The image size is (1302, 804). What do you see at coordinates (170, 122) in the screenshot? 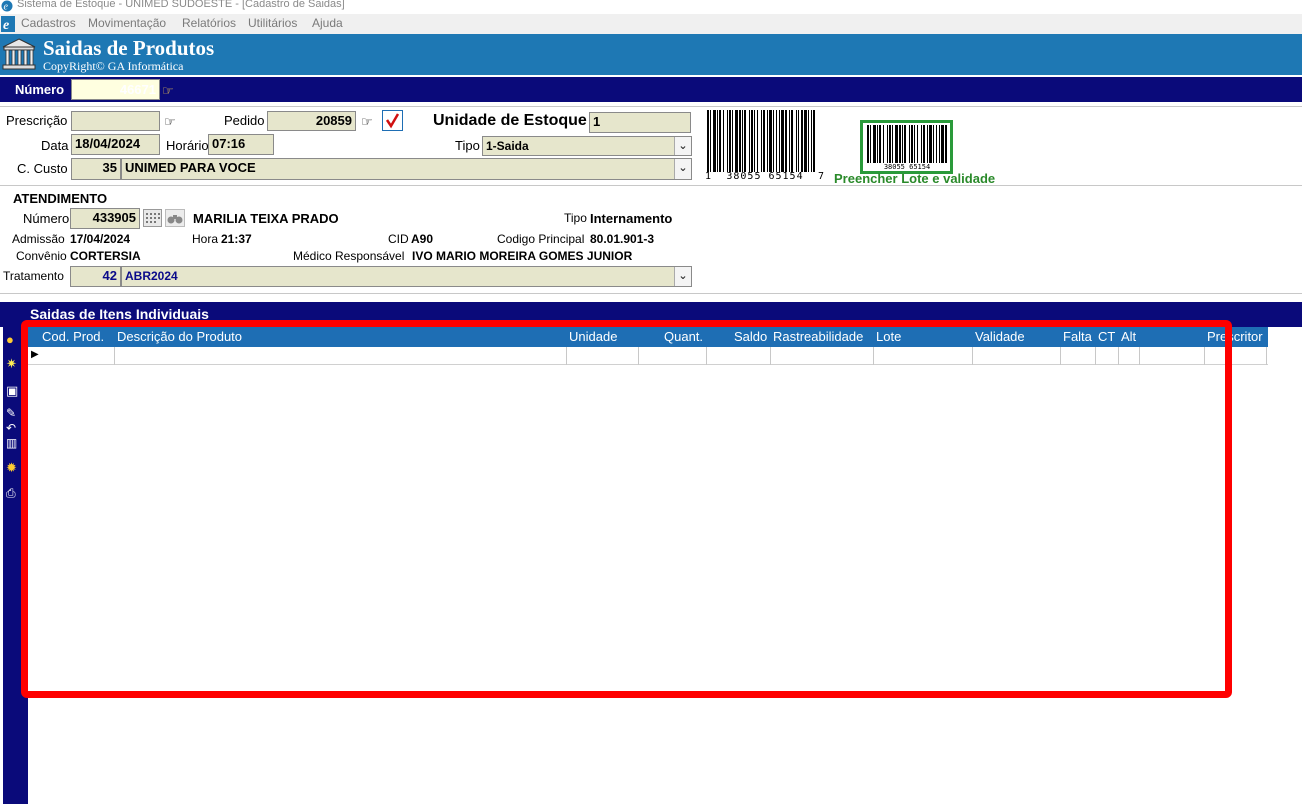
I see `prescricao-lookup-icon: ☞` at bounding box center [170, 122].